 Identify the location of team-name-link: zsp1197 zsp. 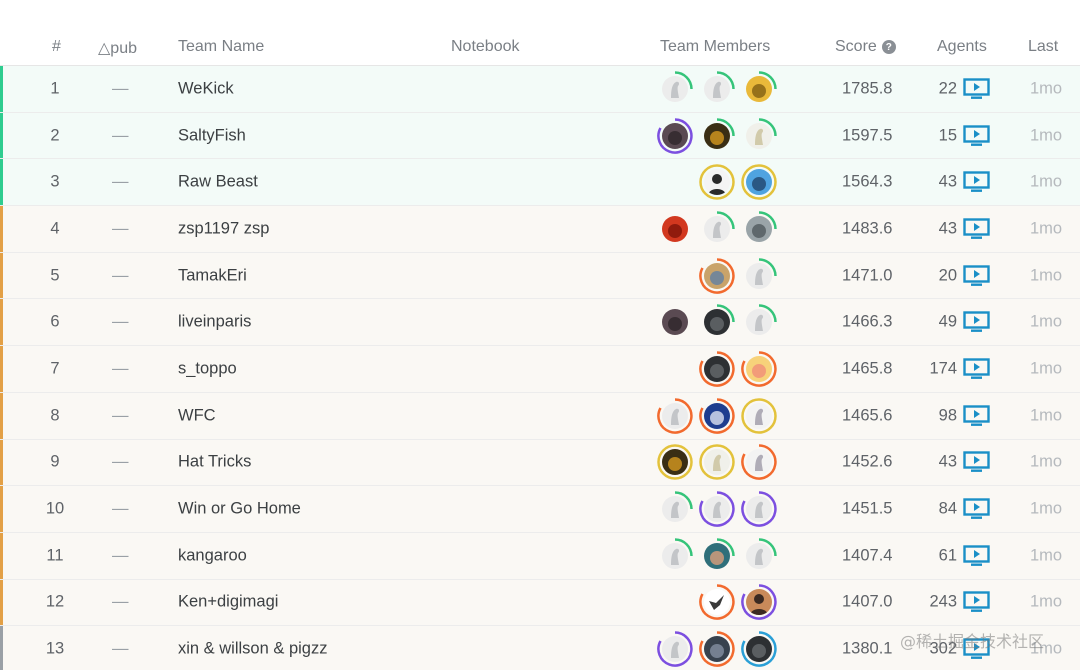
(223, 228).